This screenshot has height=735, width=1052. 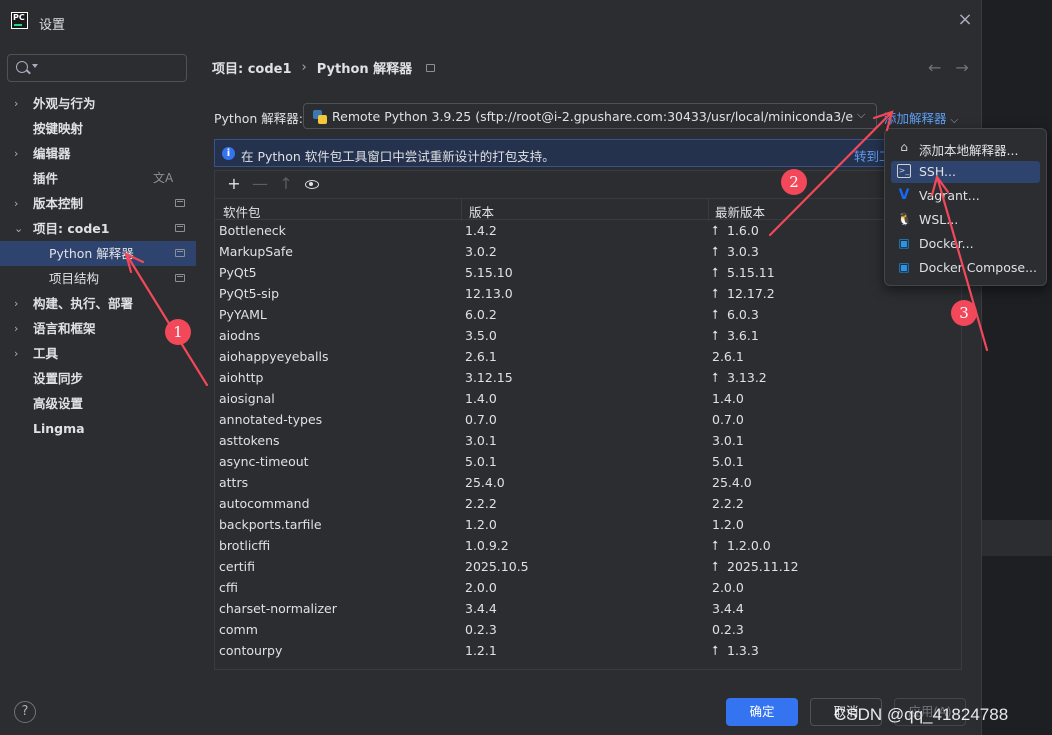 What do you see at coordinates (588, 399) in the screenshot?
I see `table-row: aiosignal 1.4.0 1.4.0` at bounding box center [588, 399].